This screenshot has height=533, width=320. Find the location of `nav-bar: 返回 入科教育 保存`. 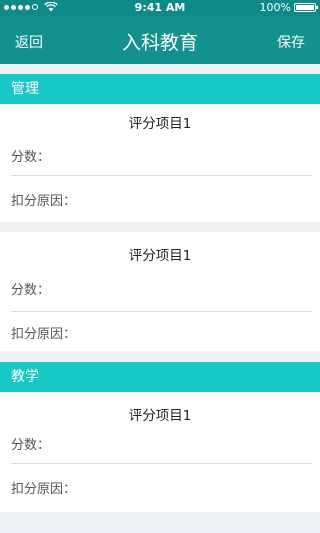

nav-bar: 返回 入科教育 保存 is located at coordinates (160, 40).